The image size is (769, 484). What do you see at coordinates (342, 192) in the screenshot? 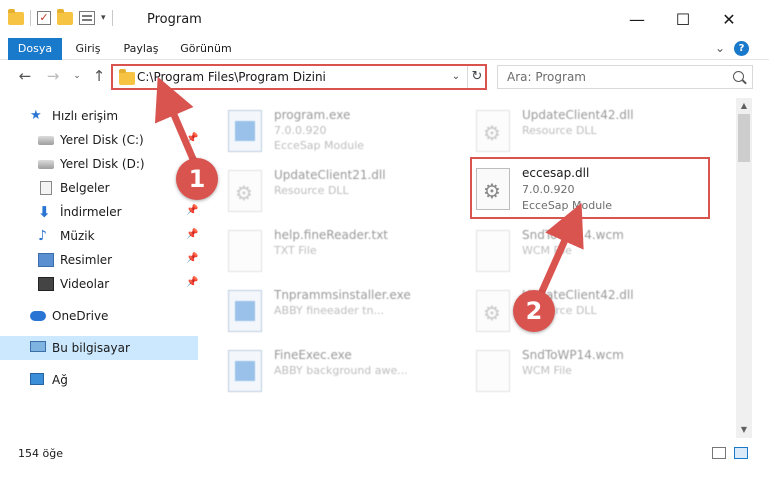
I see `file-item: UpdateClient21.dll Resource DLL` at bounding box center [342, 192].